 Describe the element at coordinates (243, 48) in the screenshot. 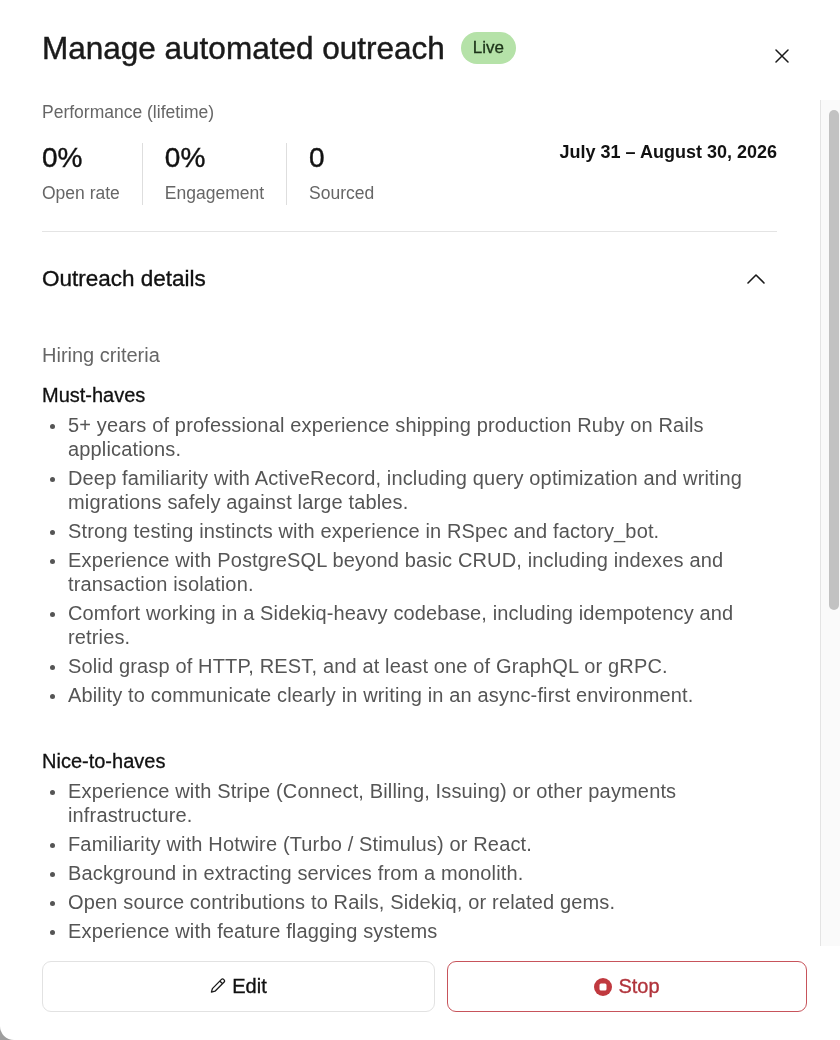

I see `panel-title: Manage automated outreach` at that location.